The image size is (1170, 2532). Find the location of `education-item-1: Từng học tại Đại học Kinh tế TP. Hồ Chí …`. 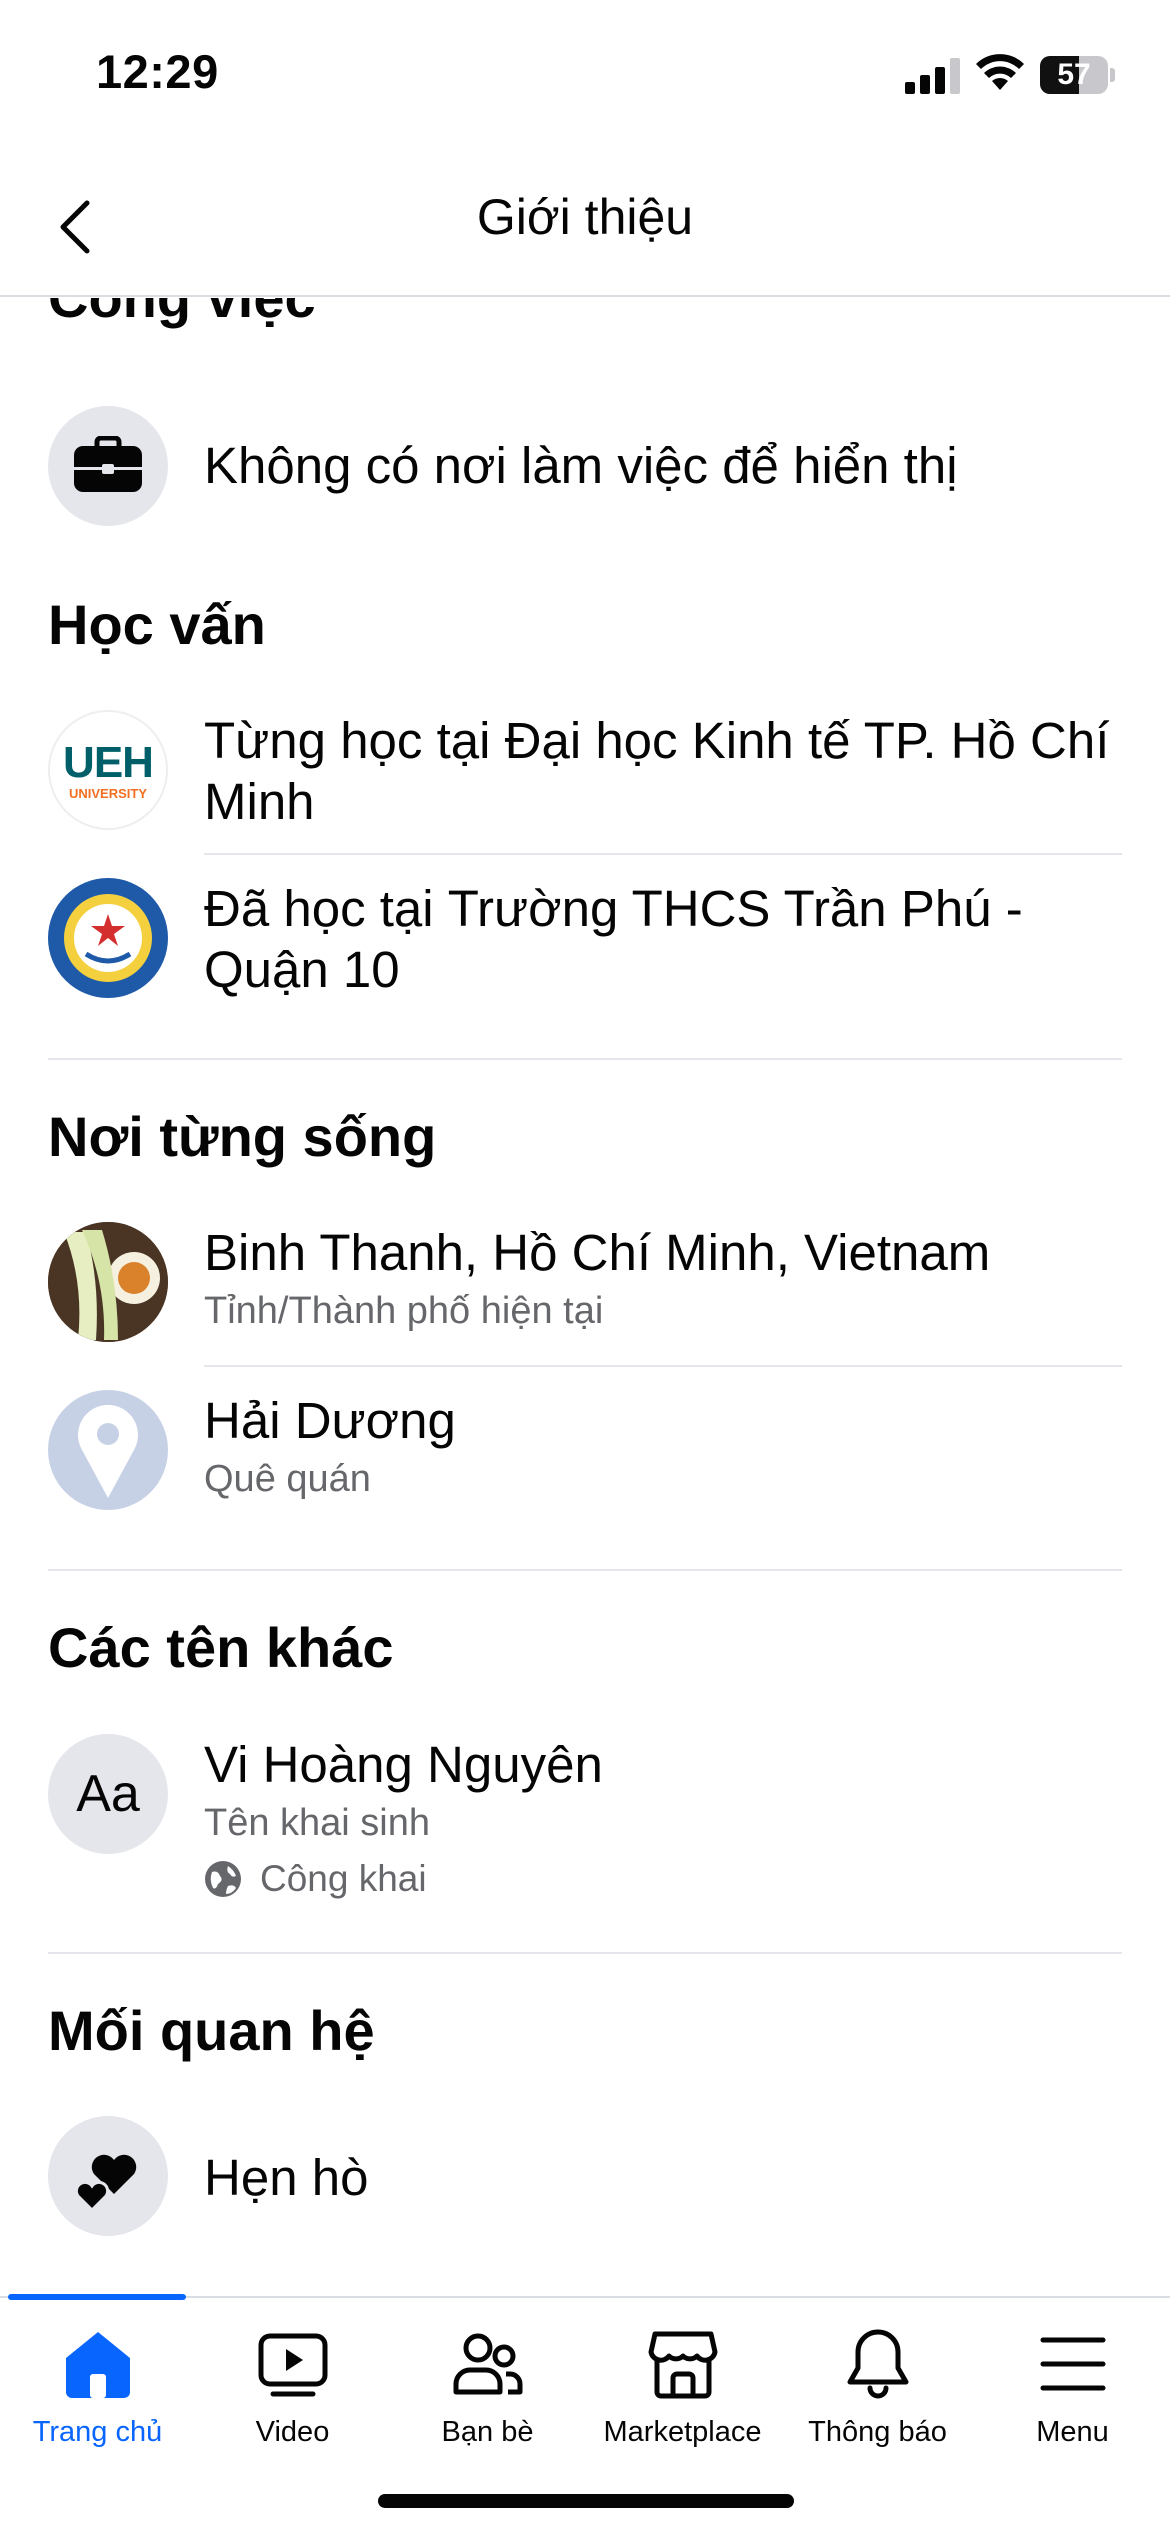

education-item-1: Từng học tại Đại học Kinh tế TP. Hồ Chí … is located at coordinates (669, 771).